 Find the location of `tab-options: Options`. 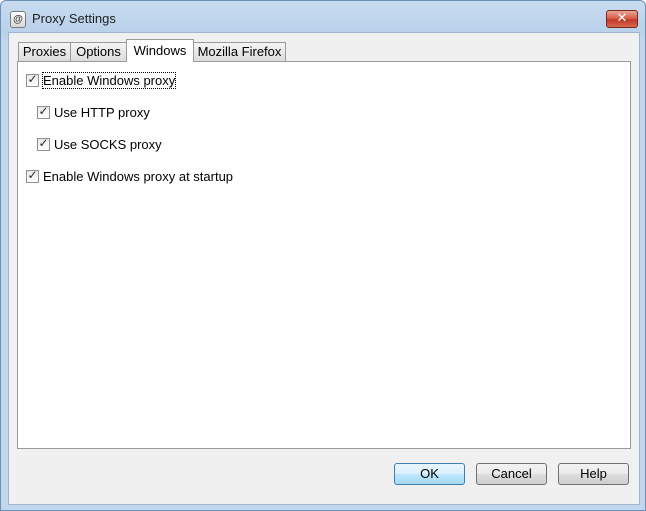

tab-options: Options is located at coordinates (98, 51).